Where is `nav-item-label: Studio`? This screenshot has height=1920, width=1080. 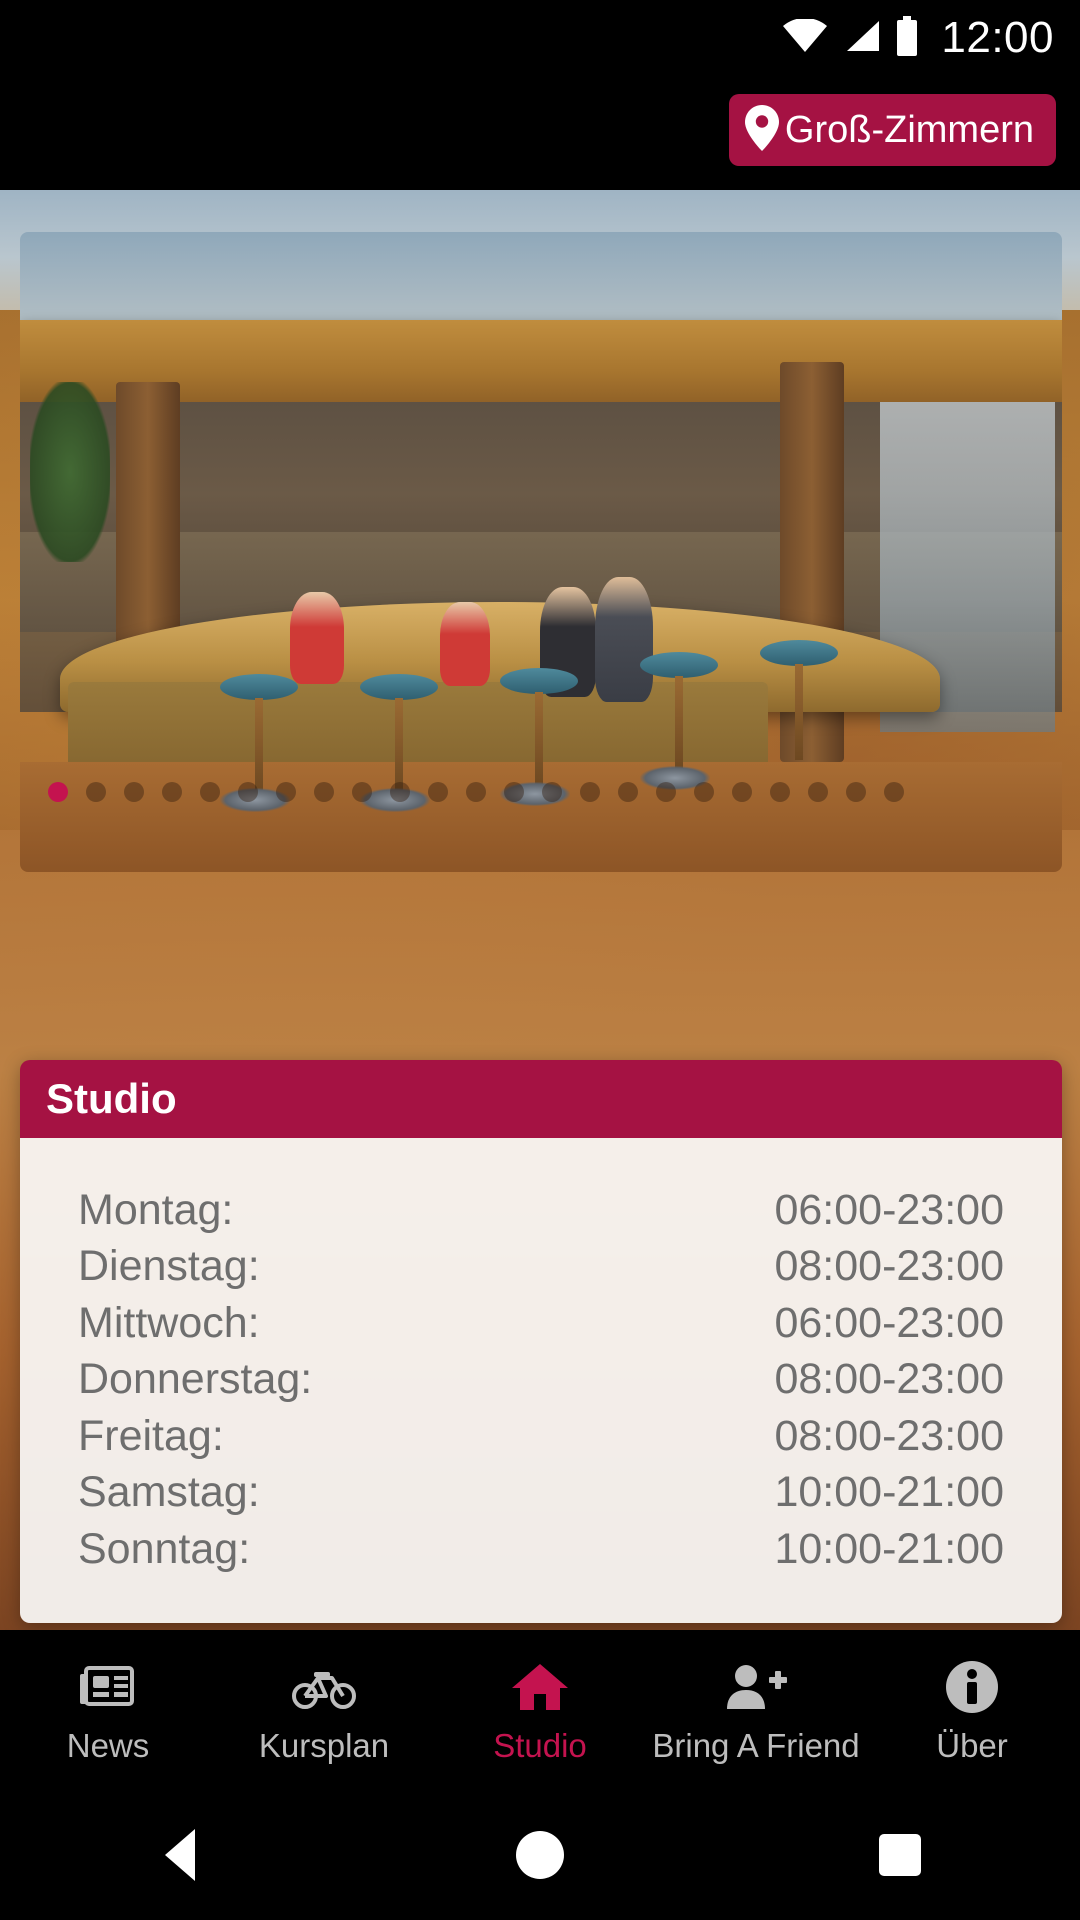
nav-item-label: Studio is located at coordinates (540, 1745).